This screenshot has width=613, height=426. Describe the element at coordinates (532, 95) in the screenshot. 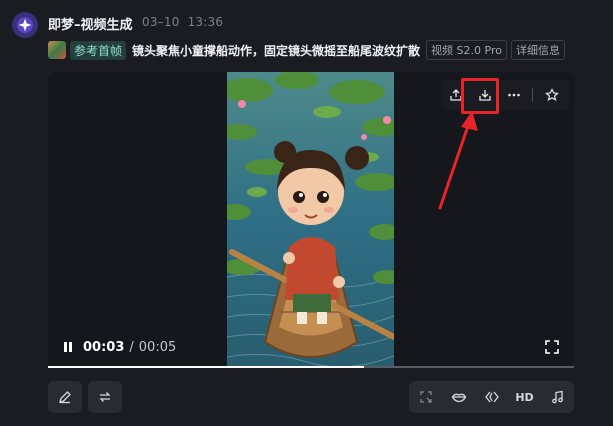

I see `toolbar-divider` at that location.